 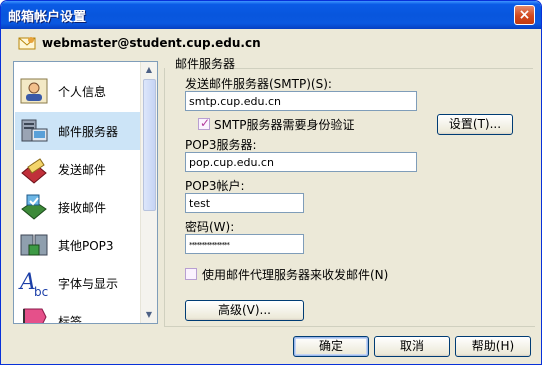 I want to click on pop3-server-label: POP3服务器:, so click(x=221, y=145).